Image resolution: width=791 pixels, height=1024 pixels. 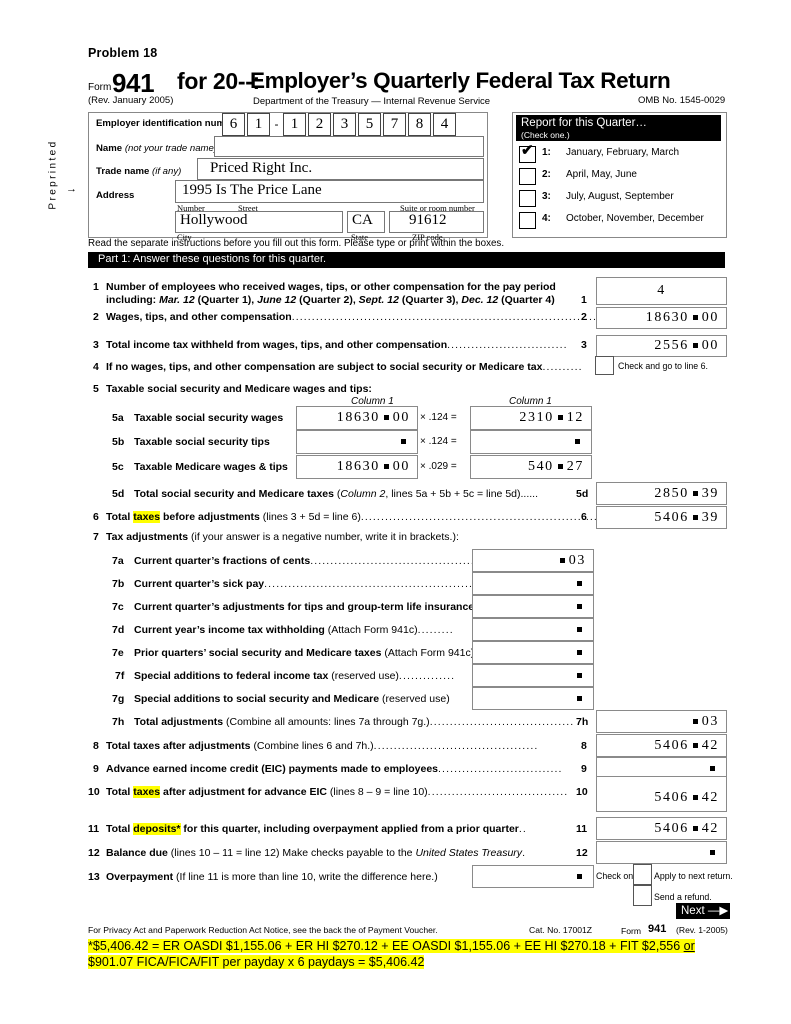 What do you see at coordinates (394, 124) in the screenshot?
I see `ein-digit: 7` at bounding box center [394, 124].